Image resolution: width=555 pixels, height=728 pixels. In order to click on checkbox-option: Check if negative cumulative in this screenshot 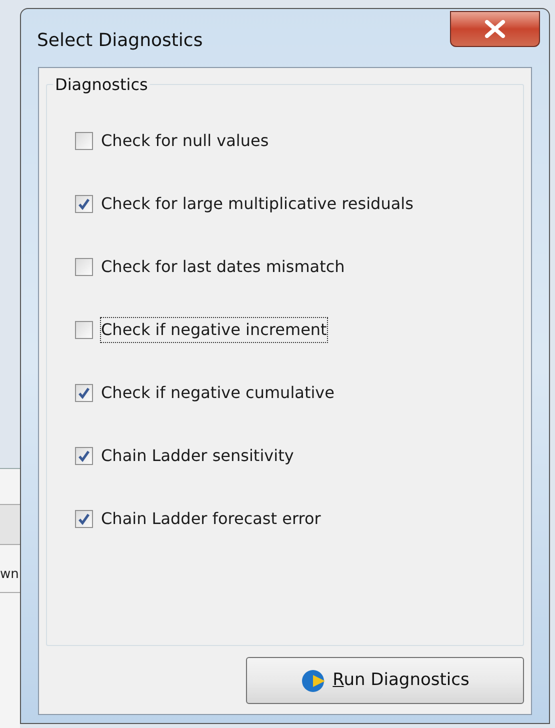, I will do `click(299, 392)`.